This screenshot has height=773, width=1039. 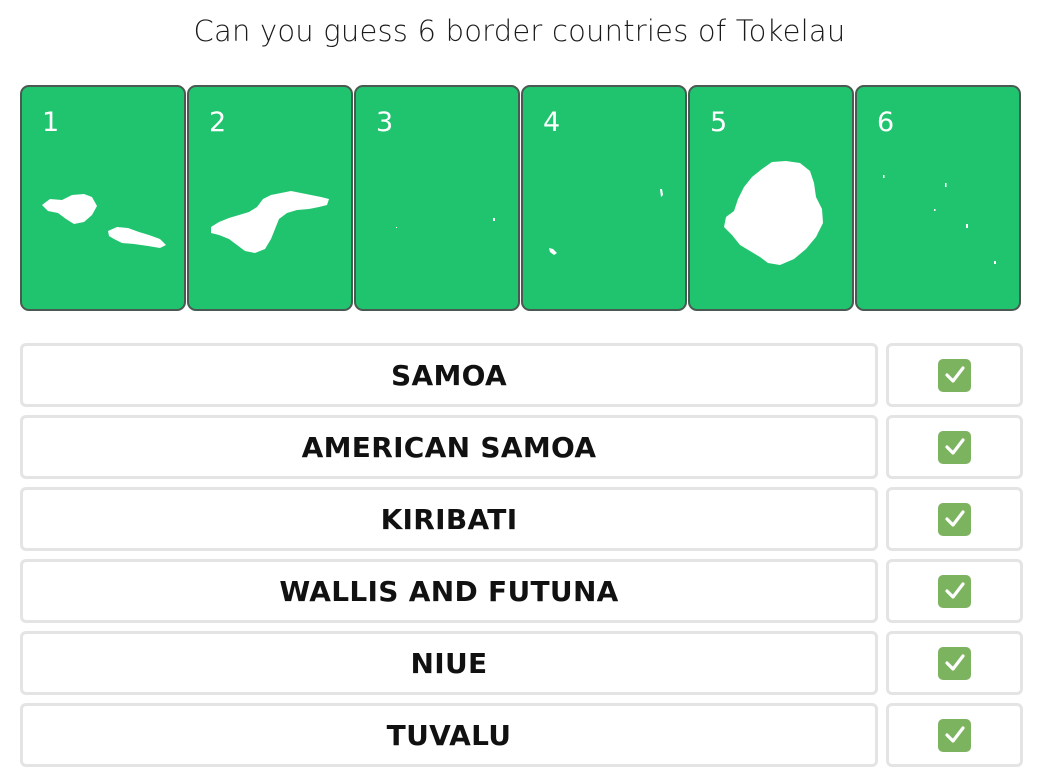 What do you see at coordinates (449, 735) in the screenshot?
I see `answer-row: TUVALU` at bounding box center [449, 735].